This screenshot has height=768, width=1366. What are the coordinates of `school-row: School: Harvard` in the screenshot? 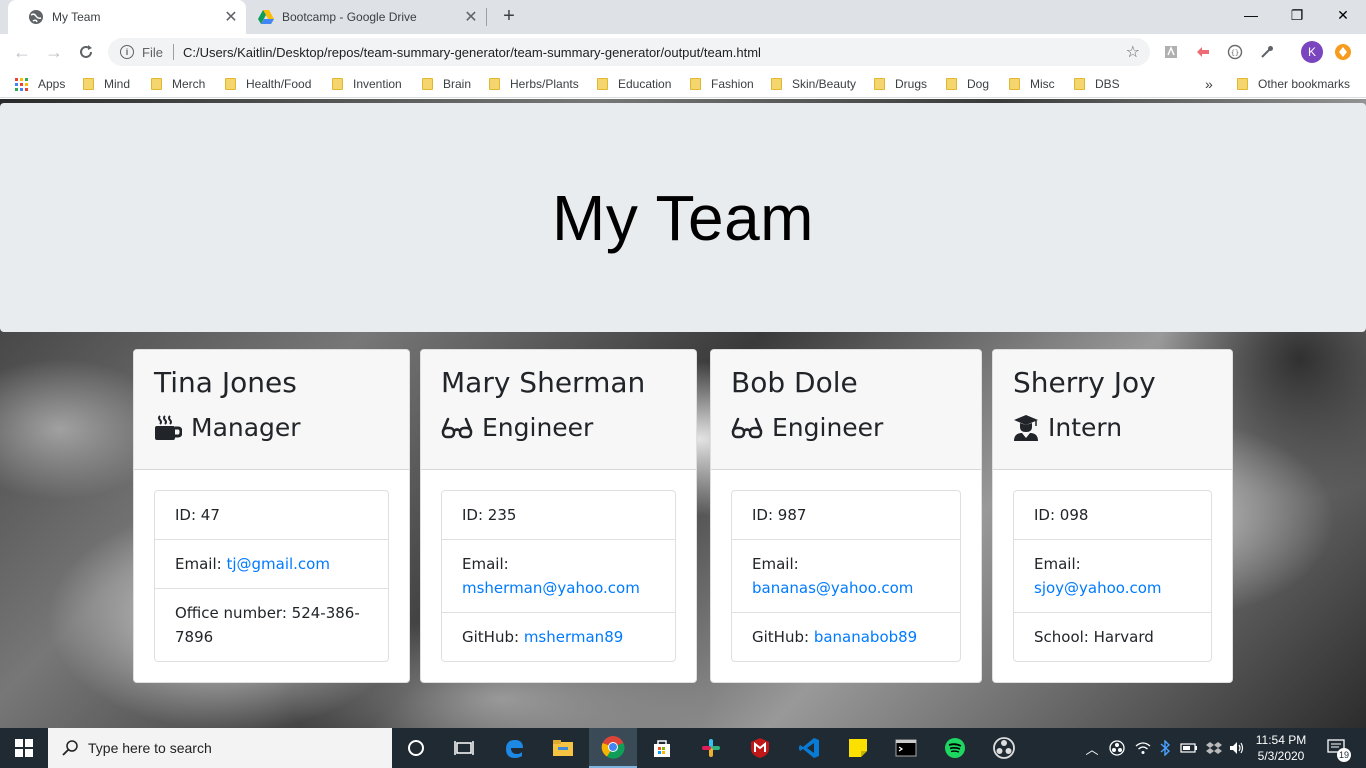 It's located at (1112, 637).